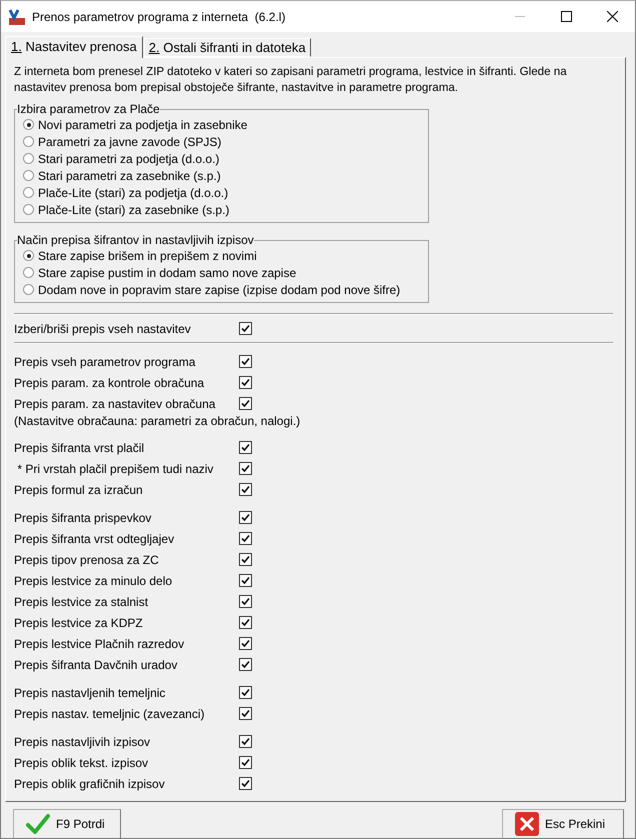  Describe the element at coordinates (110, 383) in the screenshot. I see `checkbox-label: Prepis param. za kontrole obračuna` at that location.